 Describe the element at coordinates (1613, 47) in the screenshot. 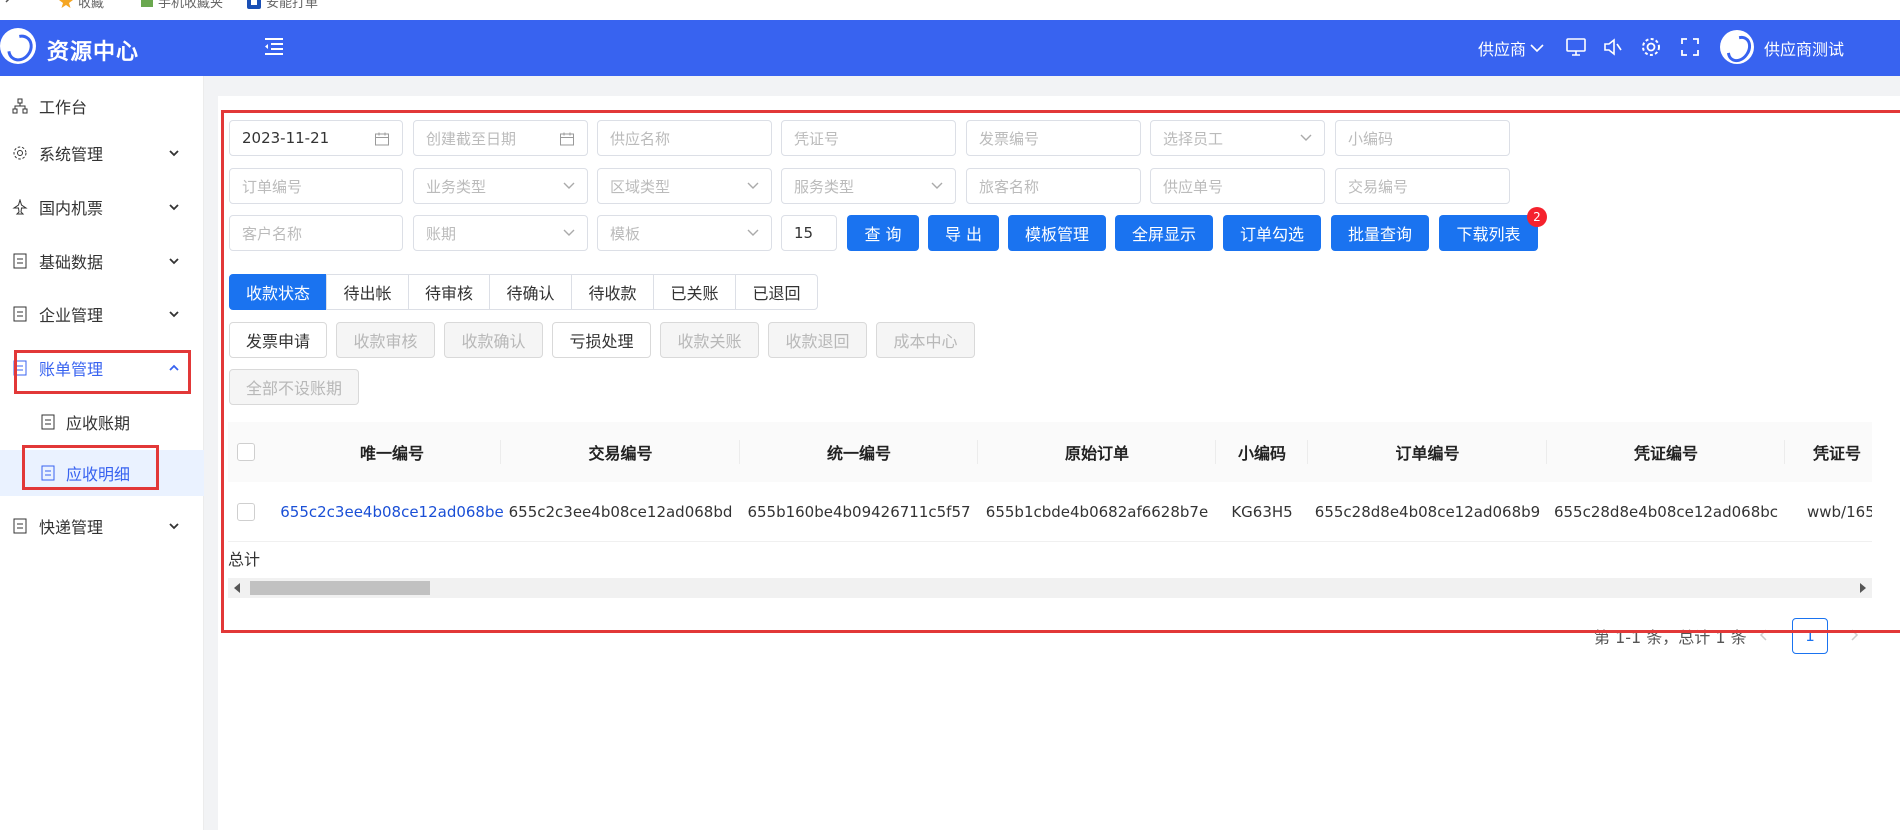

I see `speaker-icon` at that location.